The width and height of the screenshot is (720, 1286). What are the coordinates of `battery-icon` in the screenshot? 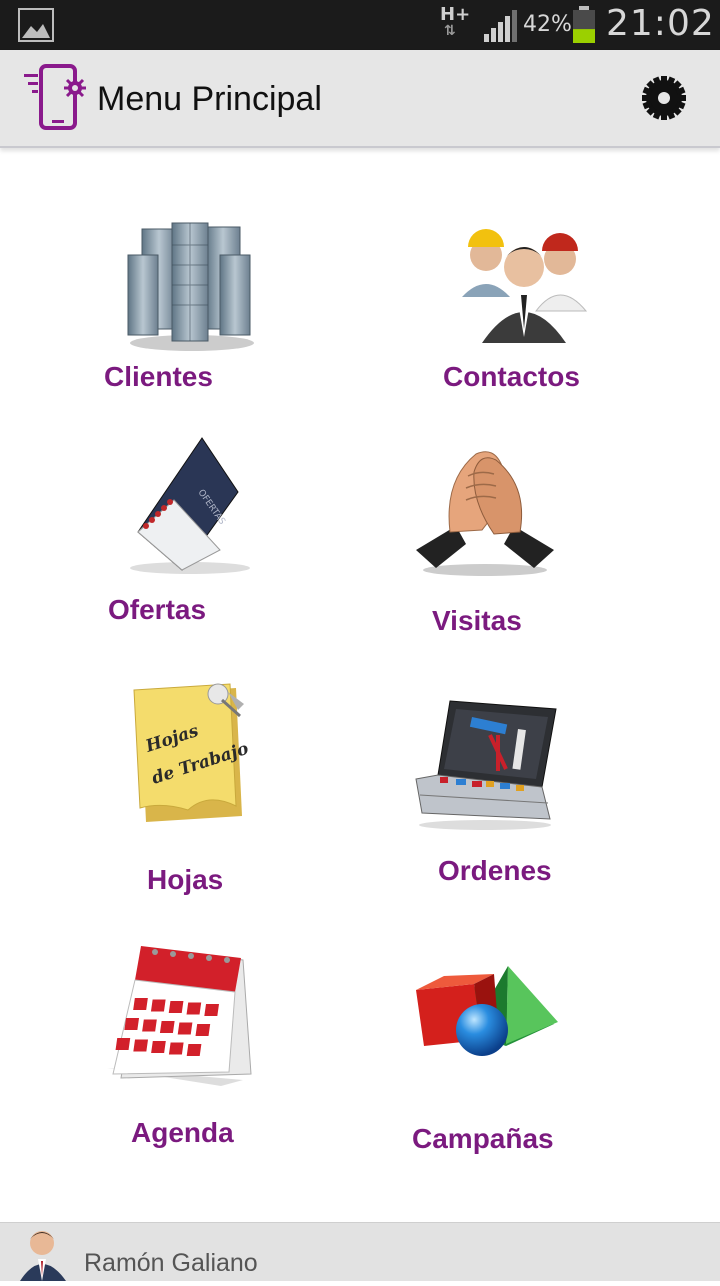 It's located at (584, 27).